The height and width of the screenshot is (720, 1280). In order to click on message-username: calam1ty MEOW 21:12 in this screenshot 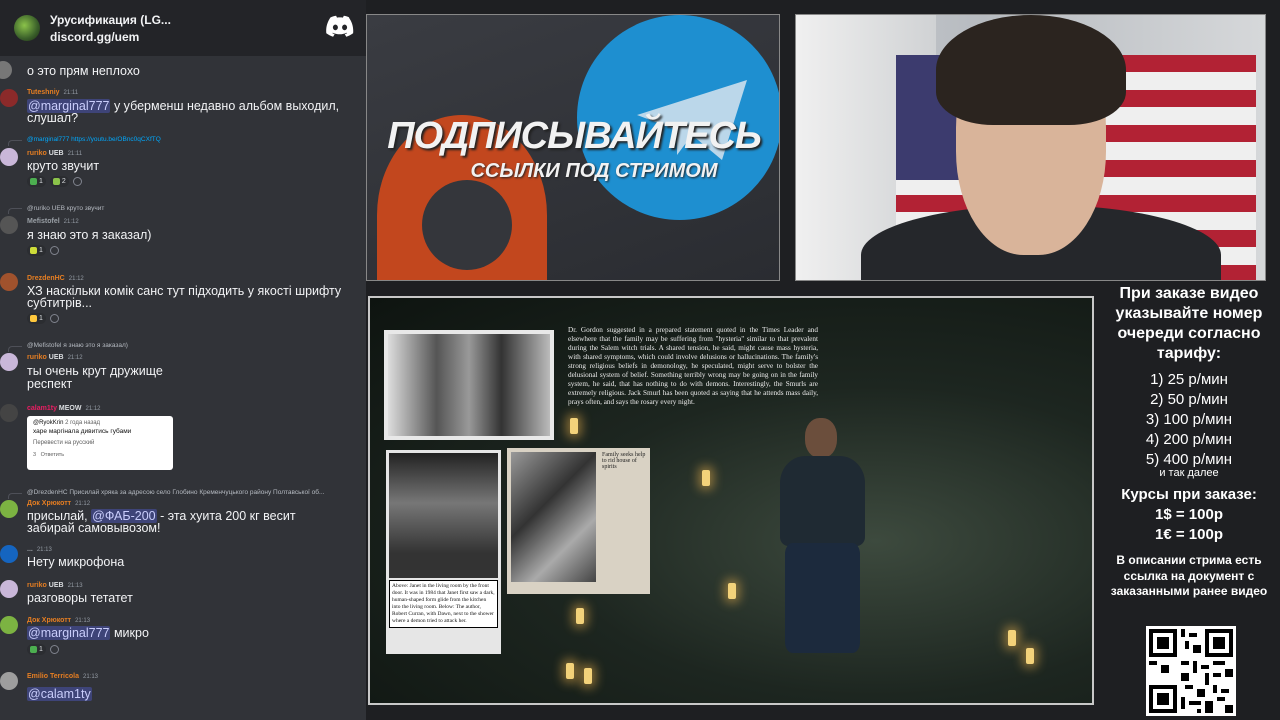, I will do `click(64, 408)`.